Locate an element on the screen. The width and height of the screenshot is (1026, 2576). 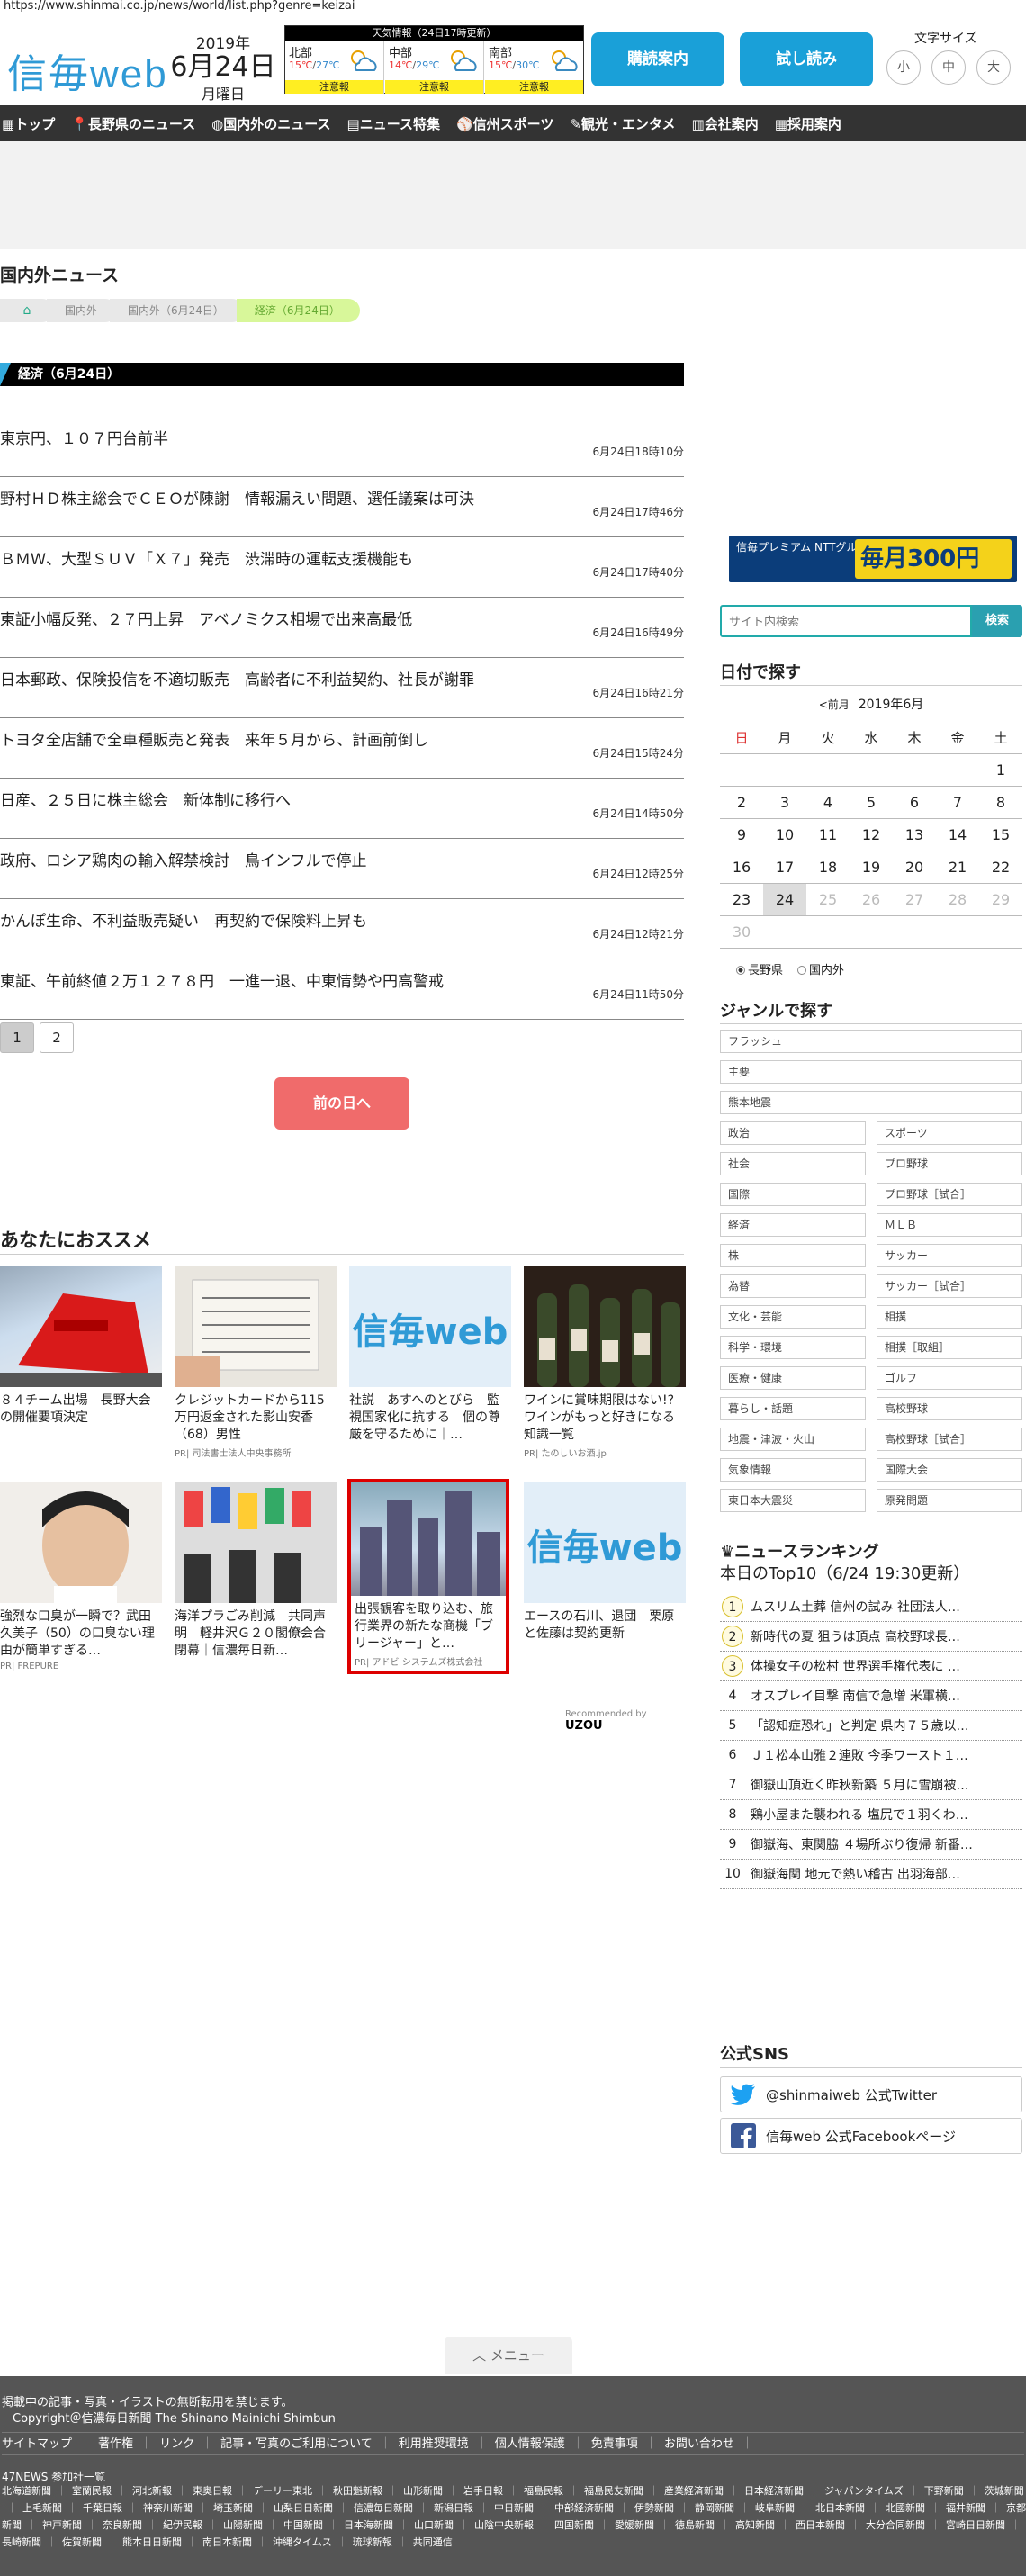
footer-link: 免責事項 is located at coordinates (624, 2444).